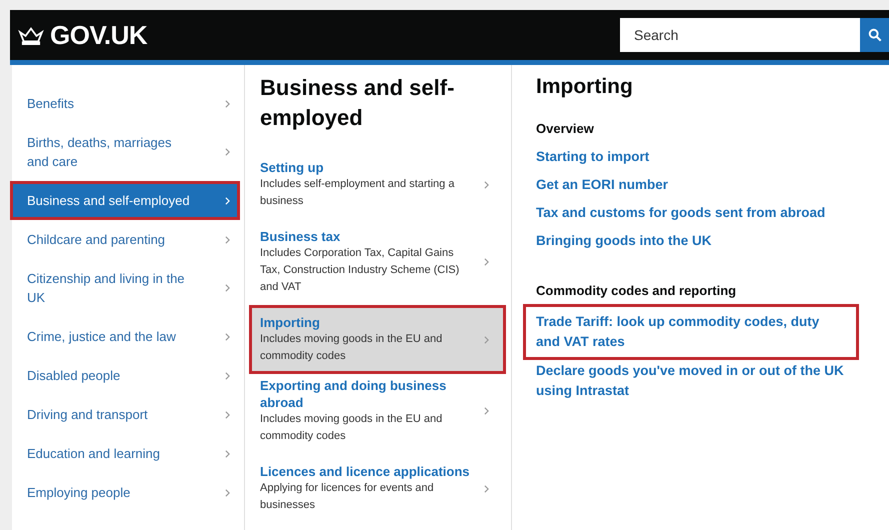 The width and height of the screenshot is (889, 530). What do you see at coordinates (126, 288) in the screenshot?
I see `topic-link: Citizenship and living in the UK` at bounding box center [126, 288].